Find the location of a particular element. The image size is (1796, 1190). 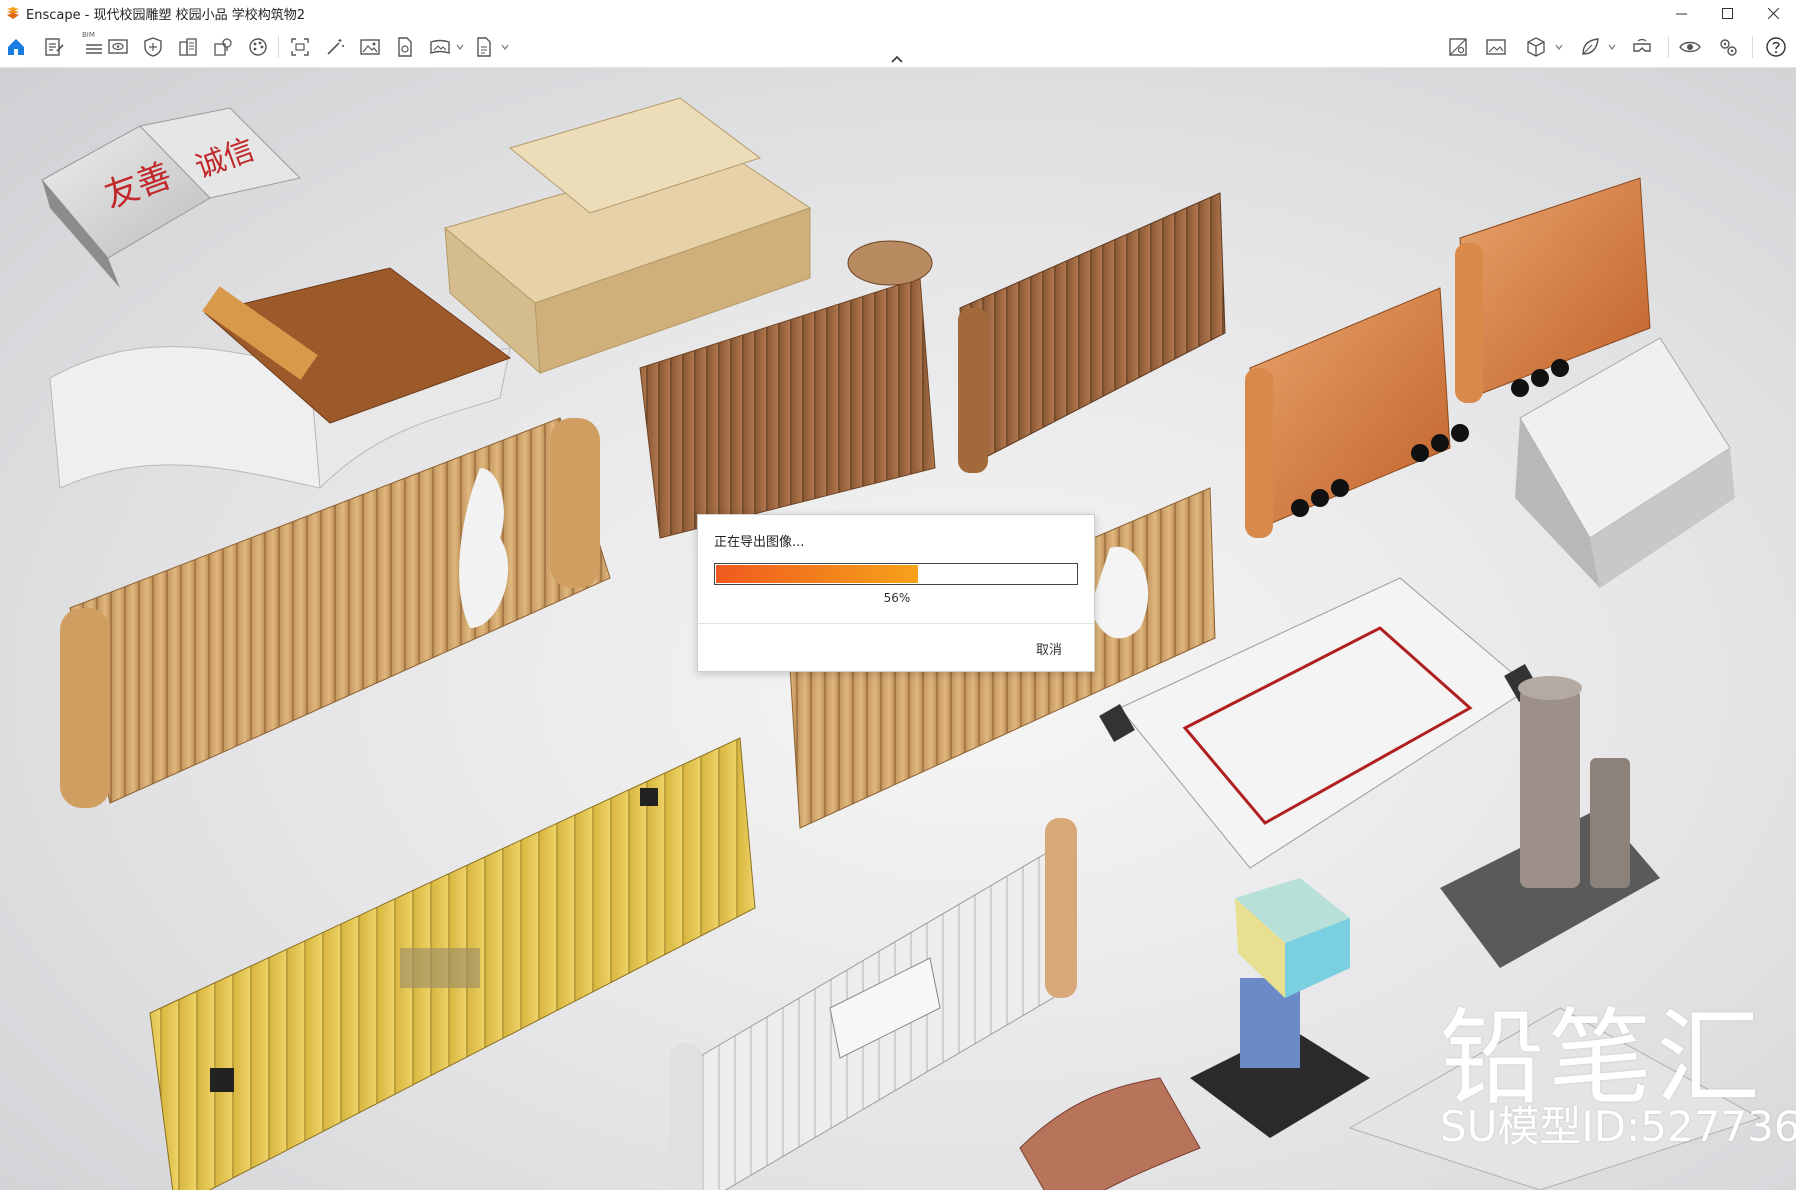

maximize-button is located at coordinates (1727, 13).